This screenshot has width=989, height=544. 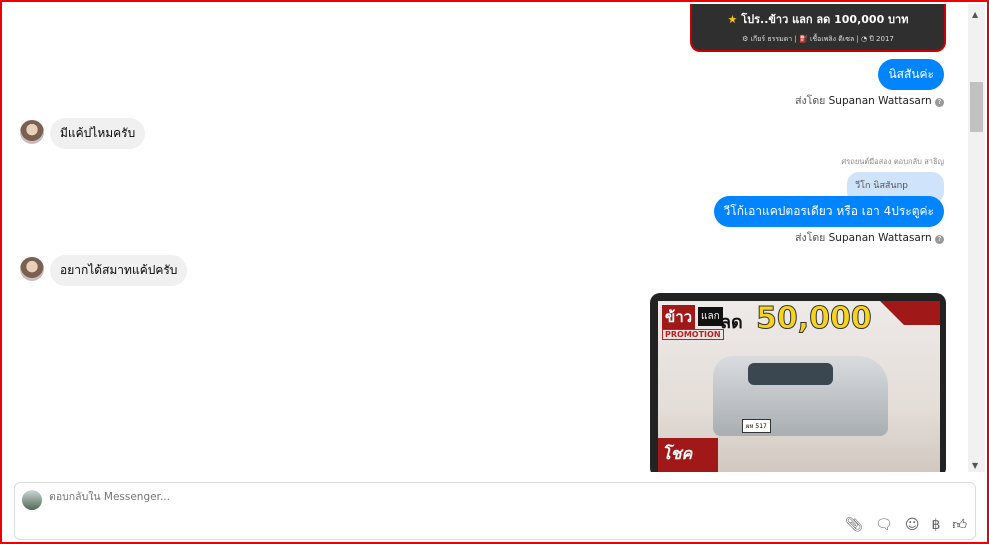 What do you see at coordinates (975, 14) in the screenshot?
I see `scroll-up-icon: ▲` at bounding box center [975, 14].